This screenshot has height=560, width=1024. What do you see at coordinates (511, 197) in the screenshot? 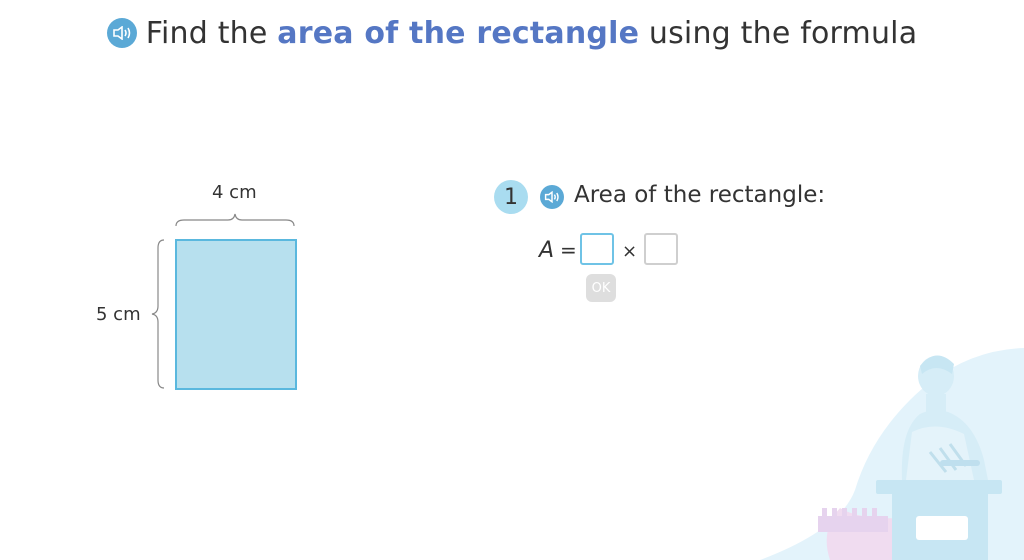
I see `step-number: 1` at bounding box center [511, 197].